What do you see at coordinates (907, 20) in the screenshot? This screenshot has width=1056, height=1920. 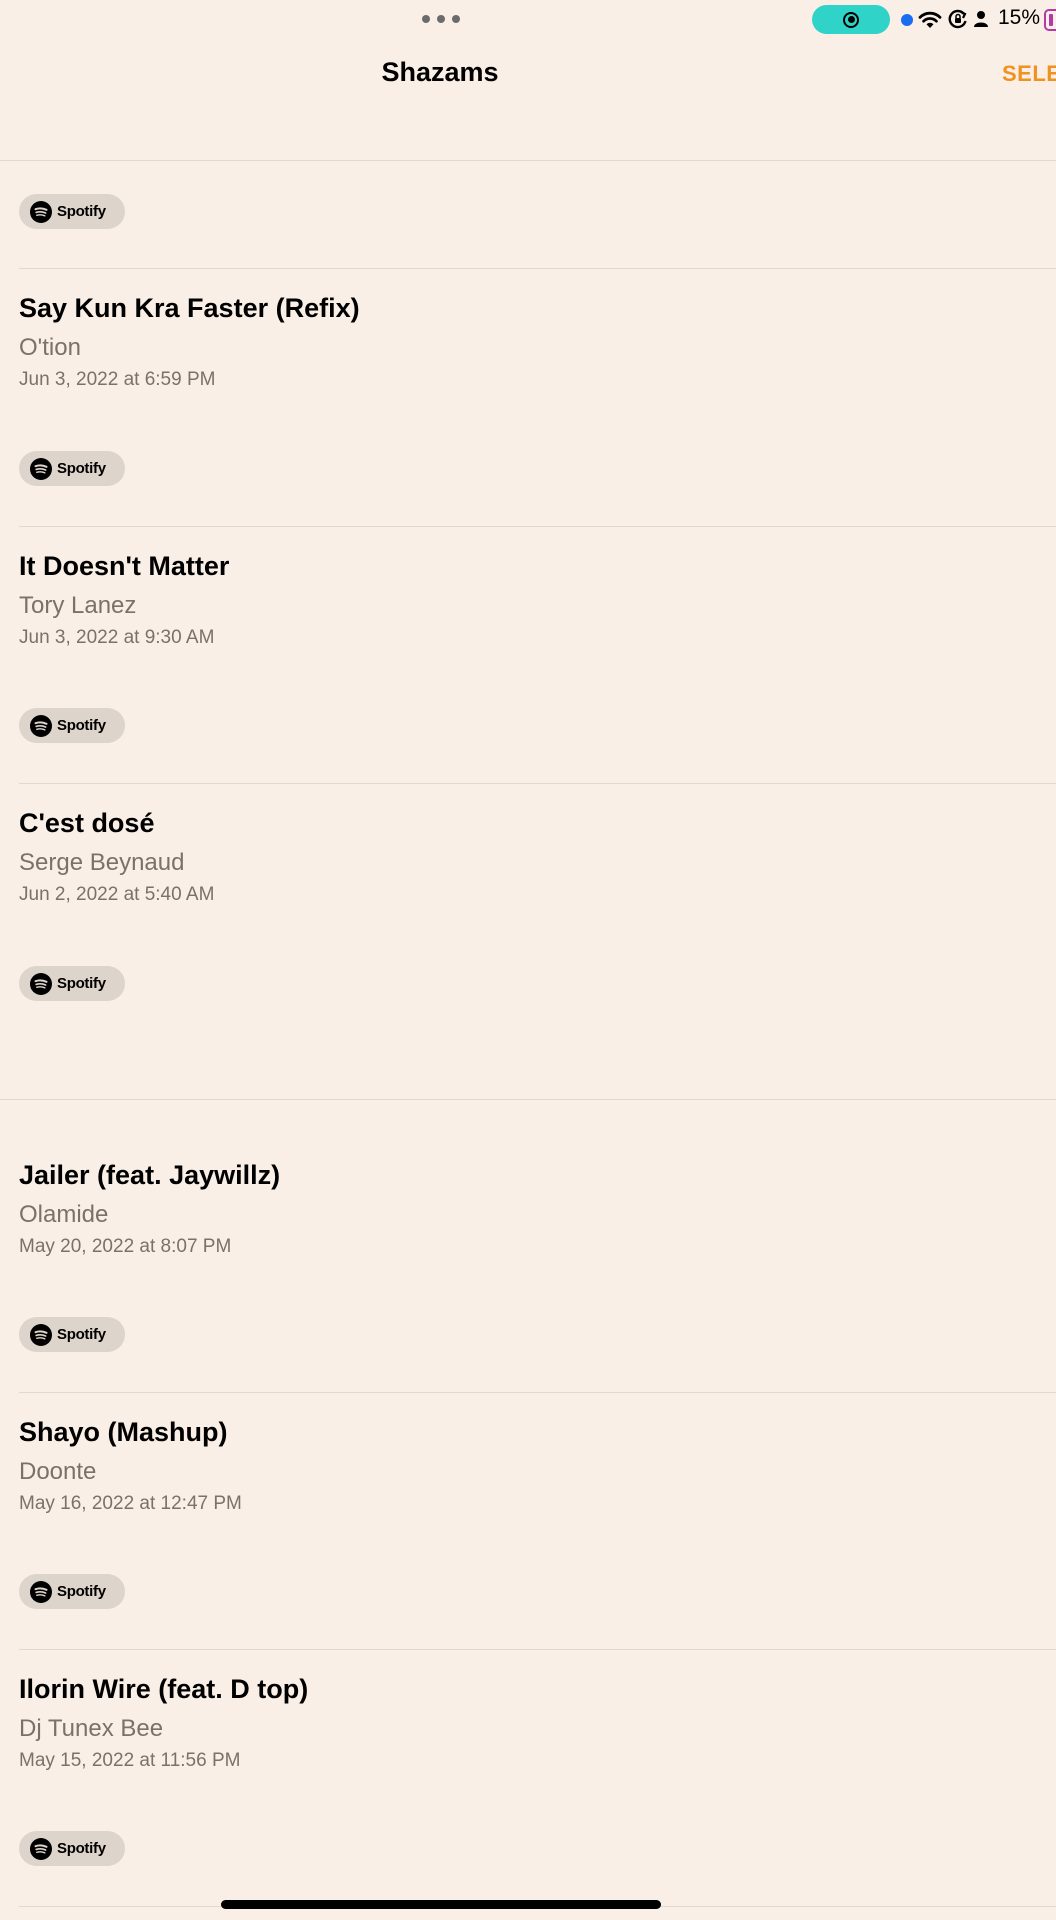 I see `location-dot-icon` at bounding box center [907, 20].